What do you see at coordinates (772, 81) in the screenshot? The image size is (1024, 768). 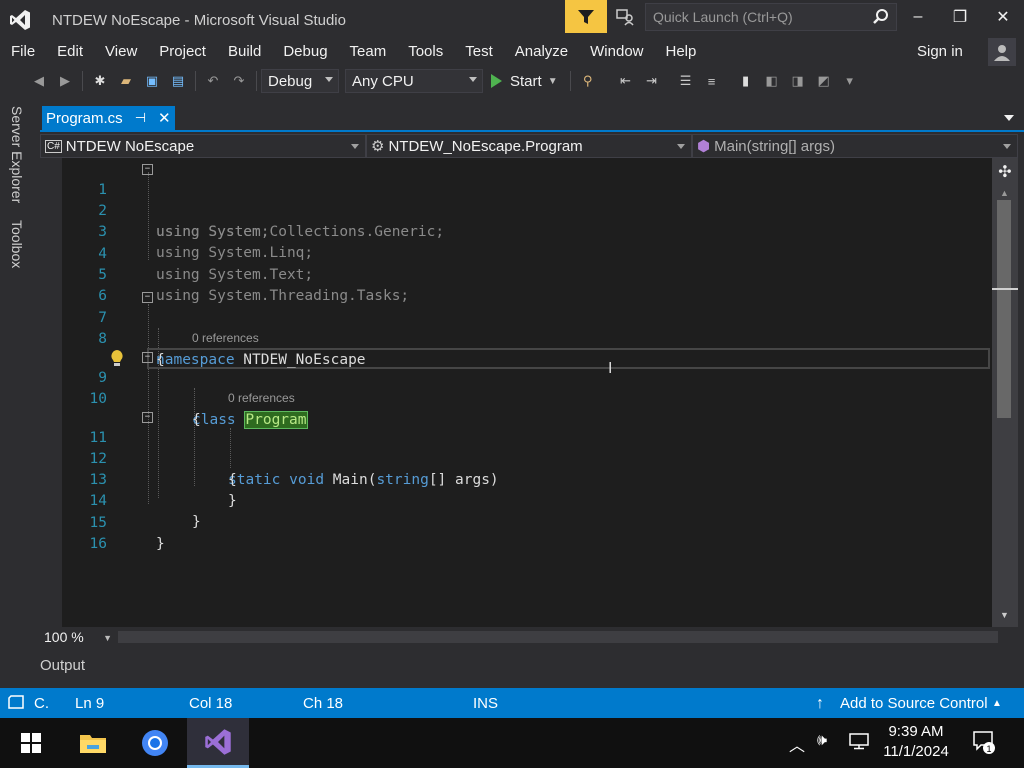 I see `previous-bookmark-icon: ◧` at bounding box center [772, 81].